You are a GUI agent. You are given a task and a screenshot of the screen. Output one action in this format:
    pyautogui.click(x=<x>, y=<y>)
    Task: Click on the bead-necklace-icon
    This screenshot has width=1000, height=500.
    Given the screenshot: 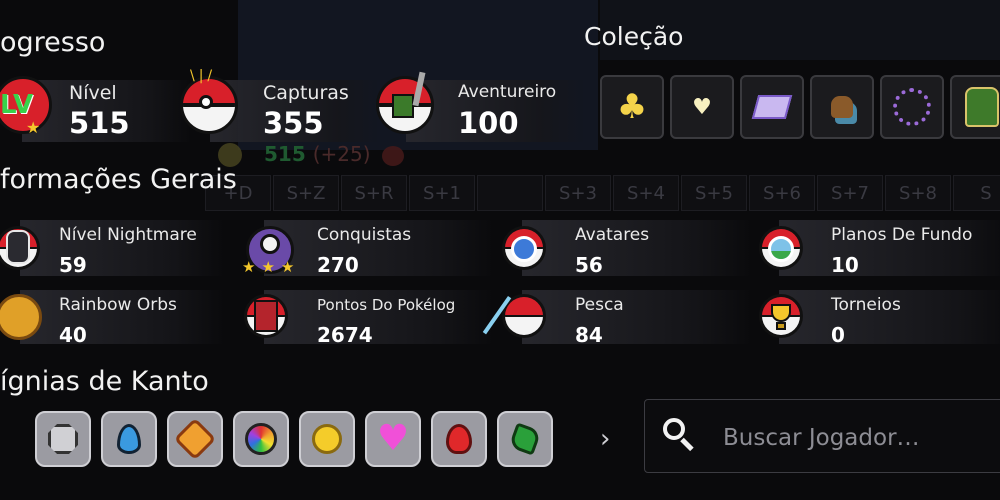 What is the action you would take?
    pyautogui.click(x=912, y=107)
    